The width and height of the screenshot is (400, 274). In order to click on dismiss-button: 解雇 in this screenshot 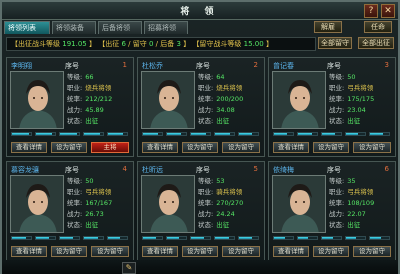, I will do `click(328, 27)`.